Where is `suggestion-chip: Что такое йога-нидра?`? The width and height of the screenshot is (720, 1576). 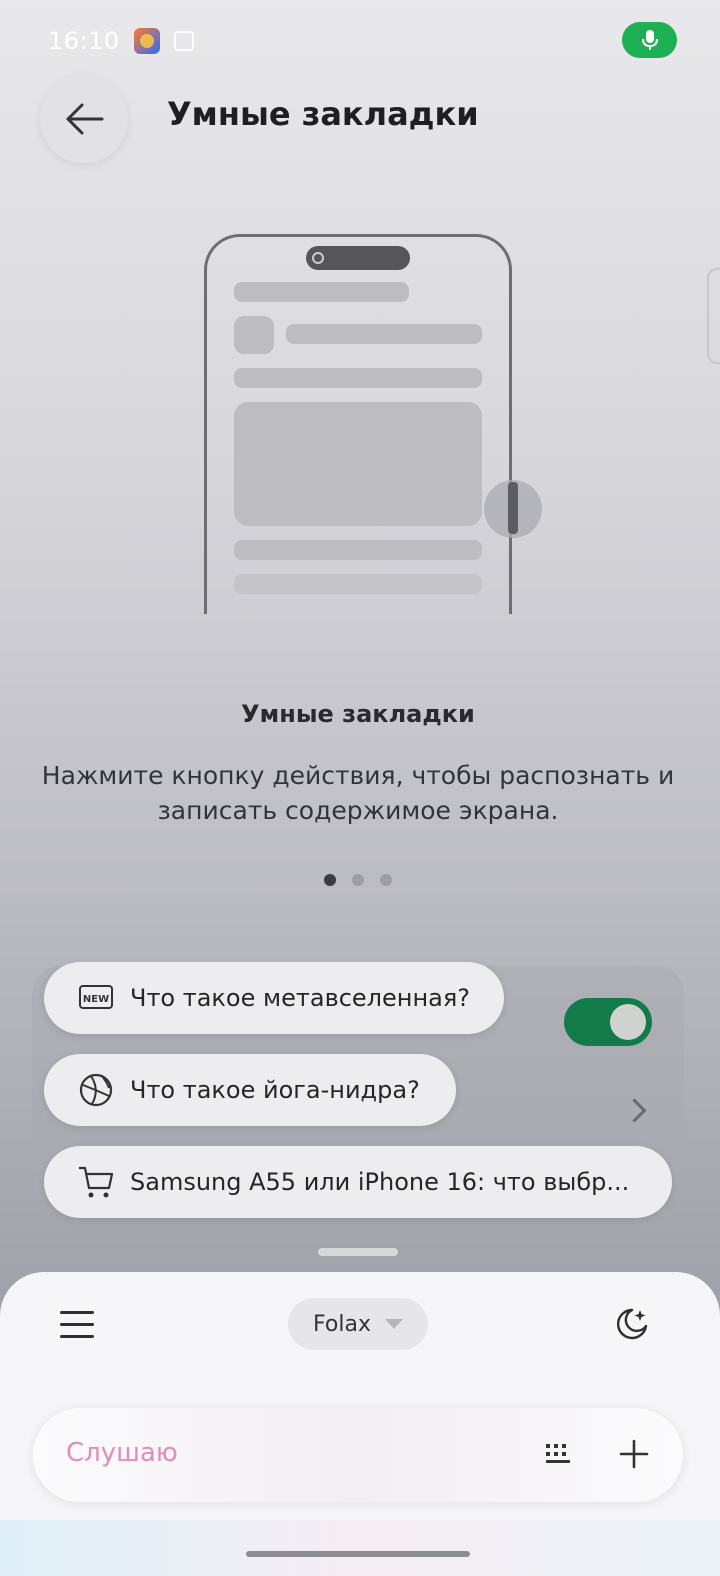 suggestion-chip: Что такое йога-нидра? is located at coordinates (250, 1090).